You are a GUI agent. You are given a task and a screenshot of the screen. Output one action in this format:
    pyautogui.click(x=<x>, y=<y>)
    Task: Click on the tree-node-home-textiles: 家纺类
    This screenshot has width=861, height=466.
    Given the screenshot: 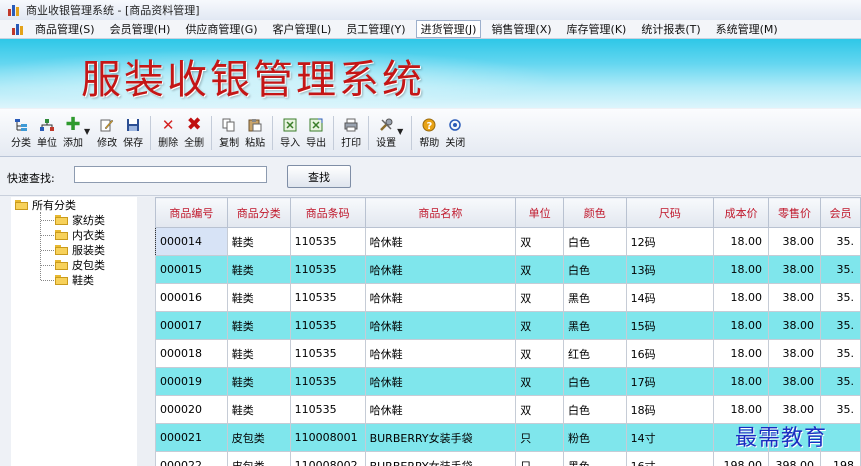 What is the action you would take?
    pyautogui.click(x=80, y=219)
    